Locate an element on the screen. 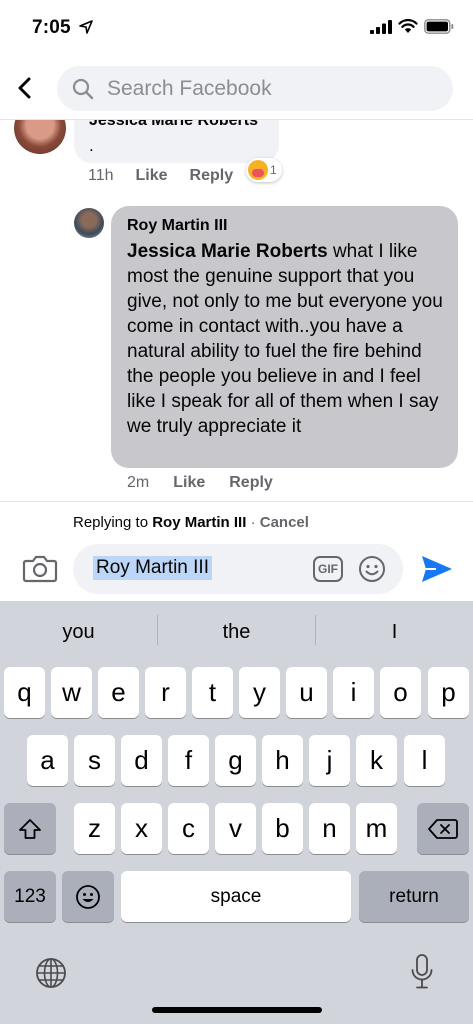 The height and width of the screenshot is (1024, 473). replying-to-prefix: Replying to is located at coordinates (113, 522).